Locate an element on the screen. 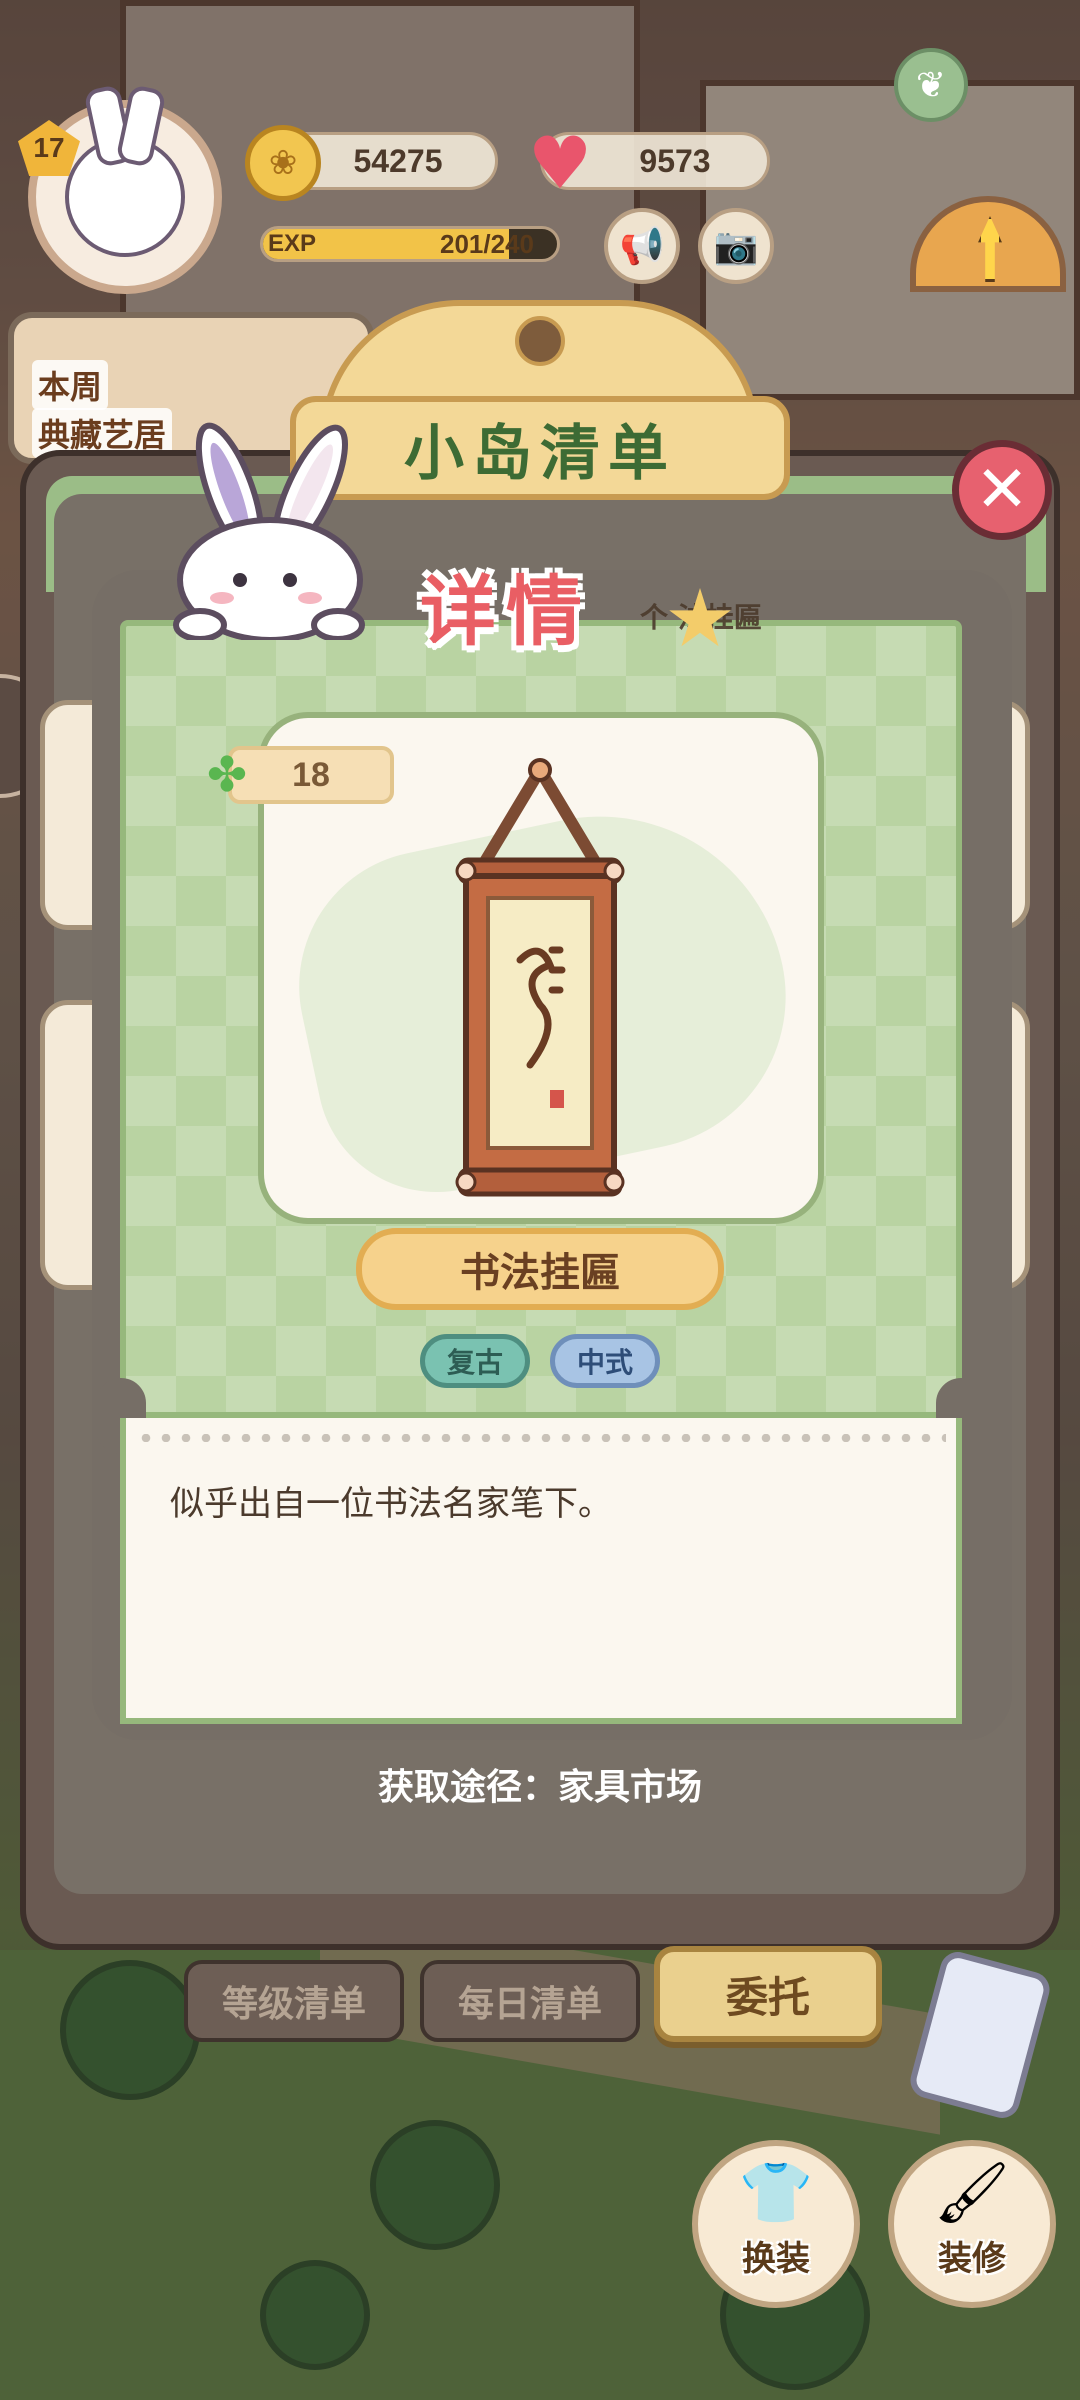 Image resolution: width=1080 pixels, height=2400 pixels. decorate-button: 🖌 装修 is located at coordinates (972, 2224).